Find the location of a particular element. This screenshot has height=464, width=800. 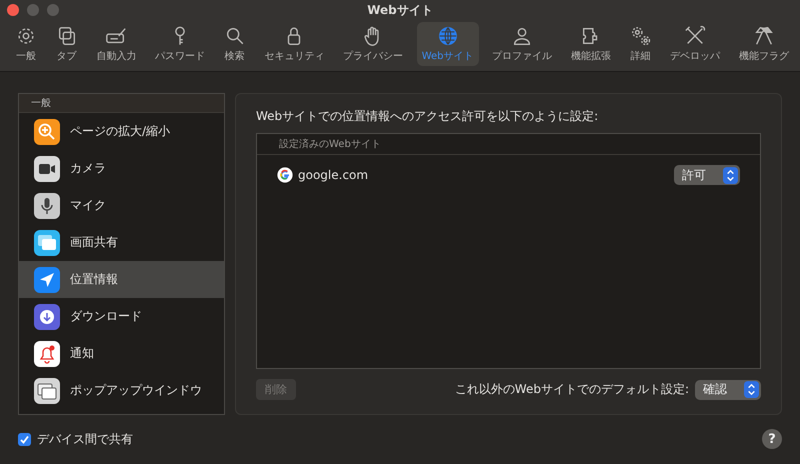

toolbar-tab: 自動入力 is located at coordinates (116, 44).